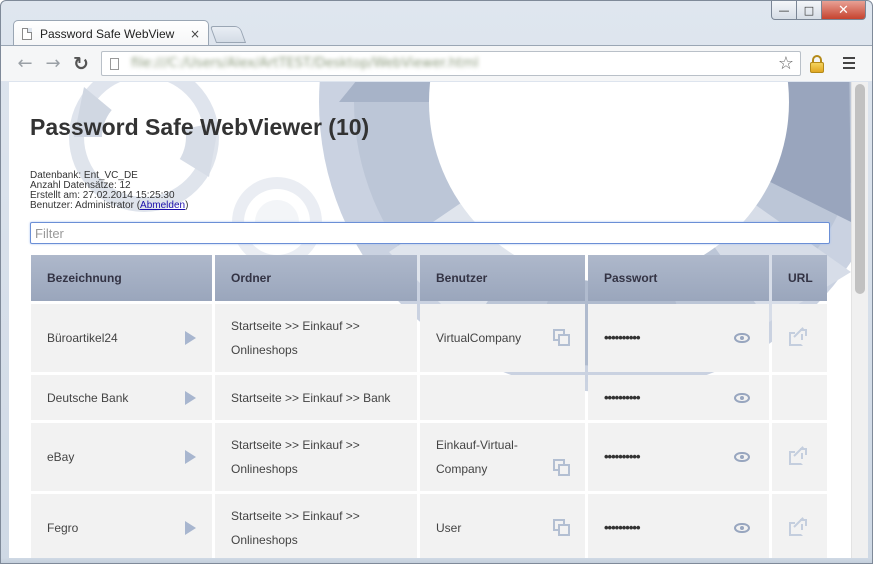 The width and height of the screenshot is (873, 564). I want to click on table-header: Bezeichnung Ordner Benutzer Passwort URL, so click(430, 278).